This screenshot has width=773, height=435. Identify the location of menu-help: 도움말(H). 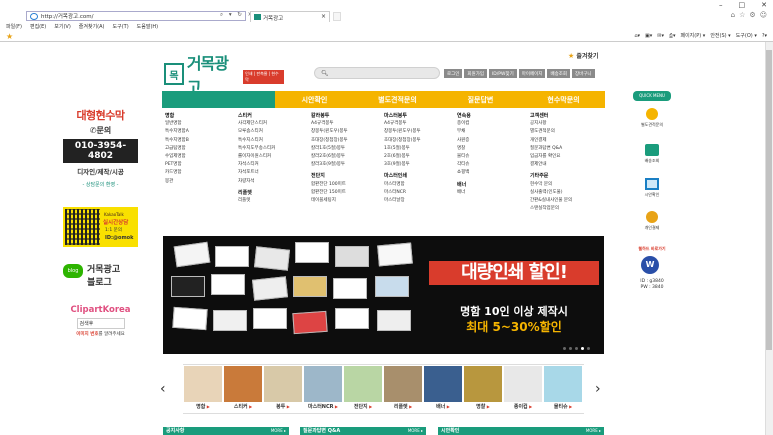
(147, 26).